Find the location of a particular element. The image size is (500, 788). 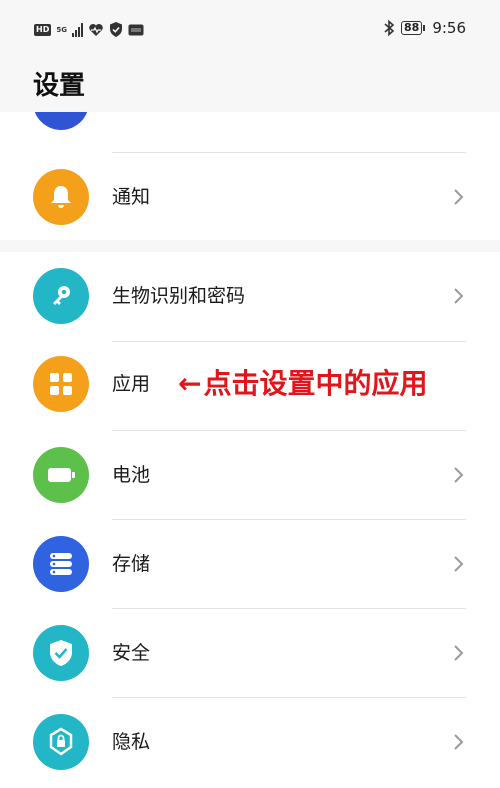

status-right: 88 9:56 is located at coordinates (424, 28).